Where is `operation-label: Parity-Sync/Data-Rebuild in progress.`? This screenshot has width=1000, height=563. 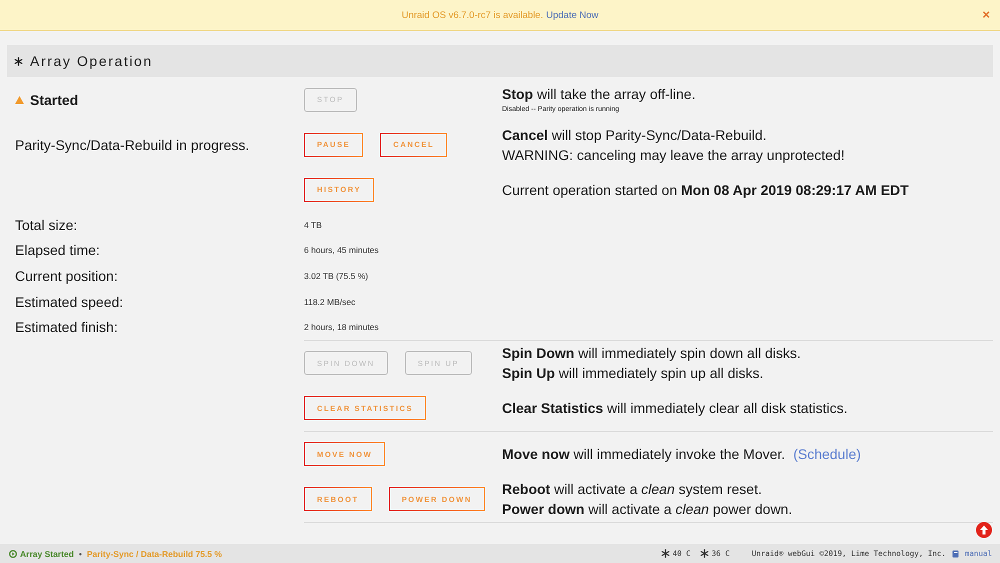 operation-label: Parity-Sync/Data-Rebuild in progress. is located at coordinates (132, 144).